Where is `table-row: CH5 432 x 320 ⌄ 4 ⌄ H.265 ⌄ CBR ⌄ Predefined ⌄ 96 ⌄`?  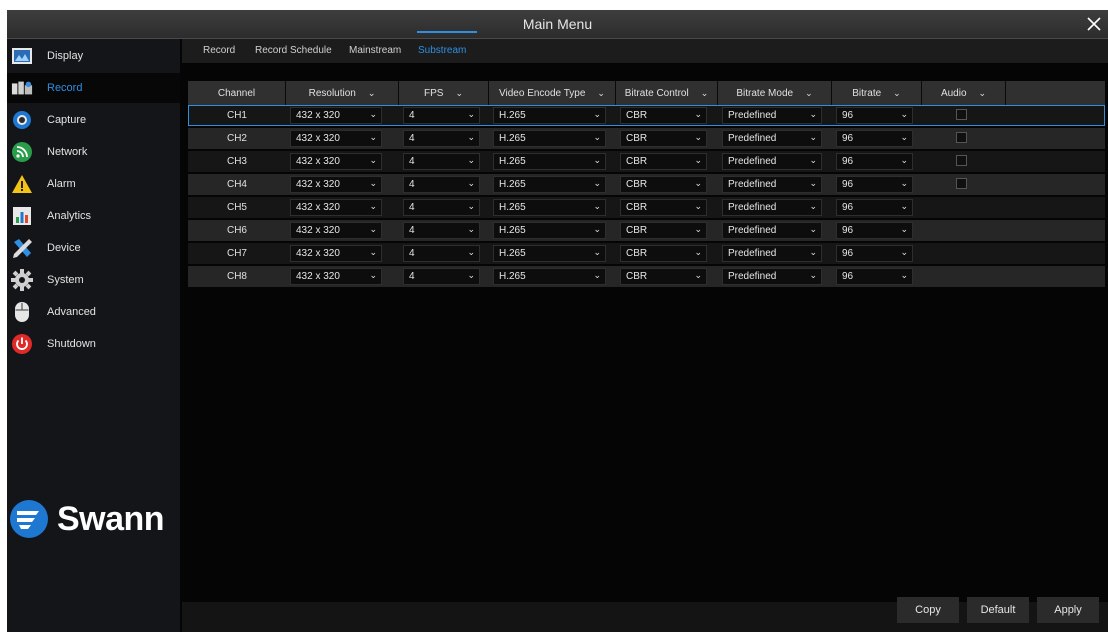 table-row: CH5 432 x 320 ⌄ 4 ⌄ H.265 ⌄ CBR ⌄ Predefined ⌄ 96 ⌄ is located at coordinates (646, 207).